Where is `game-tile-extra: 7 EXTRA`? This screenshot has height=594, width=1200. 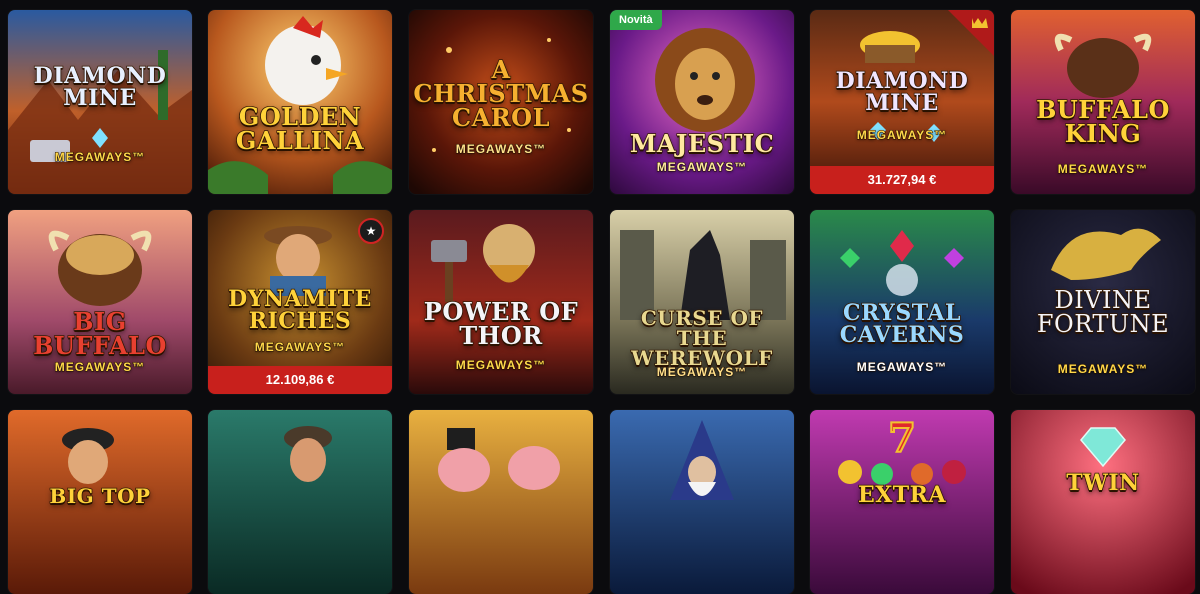 game-tile-extra: 7 EXTRA is located at coordinates (902, 502).